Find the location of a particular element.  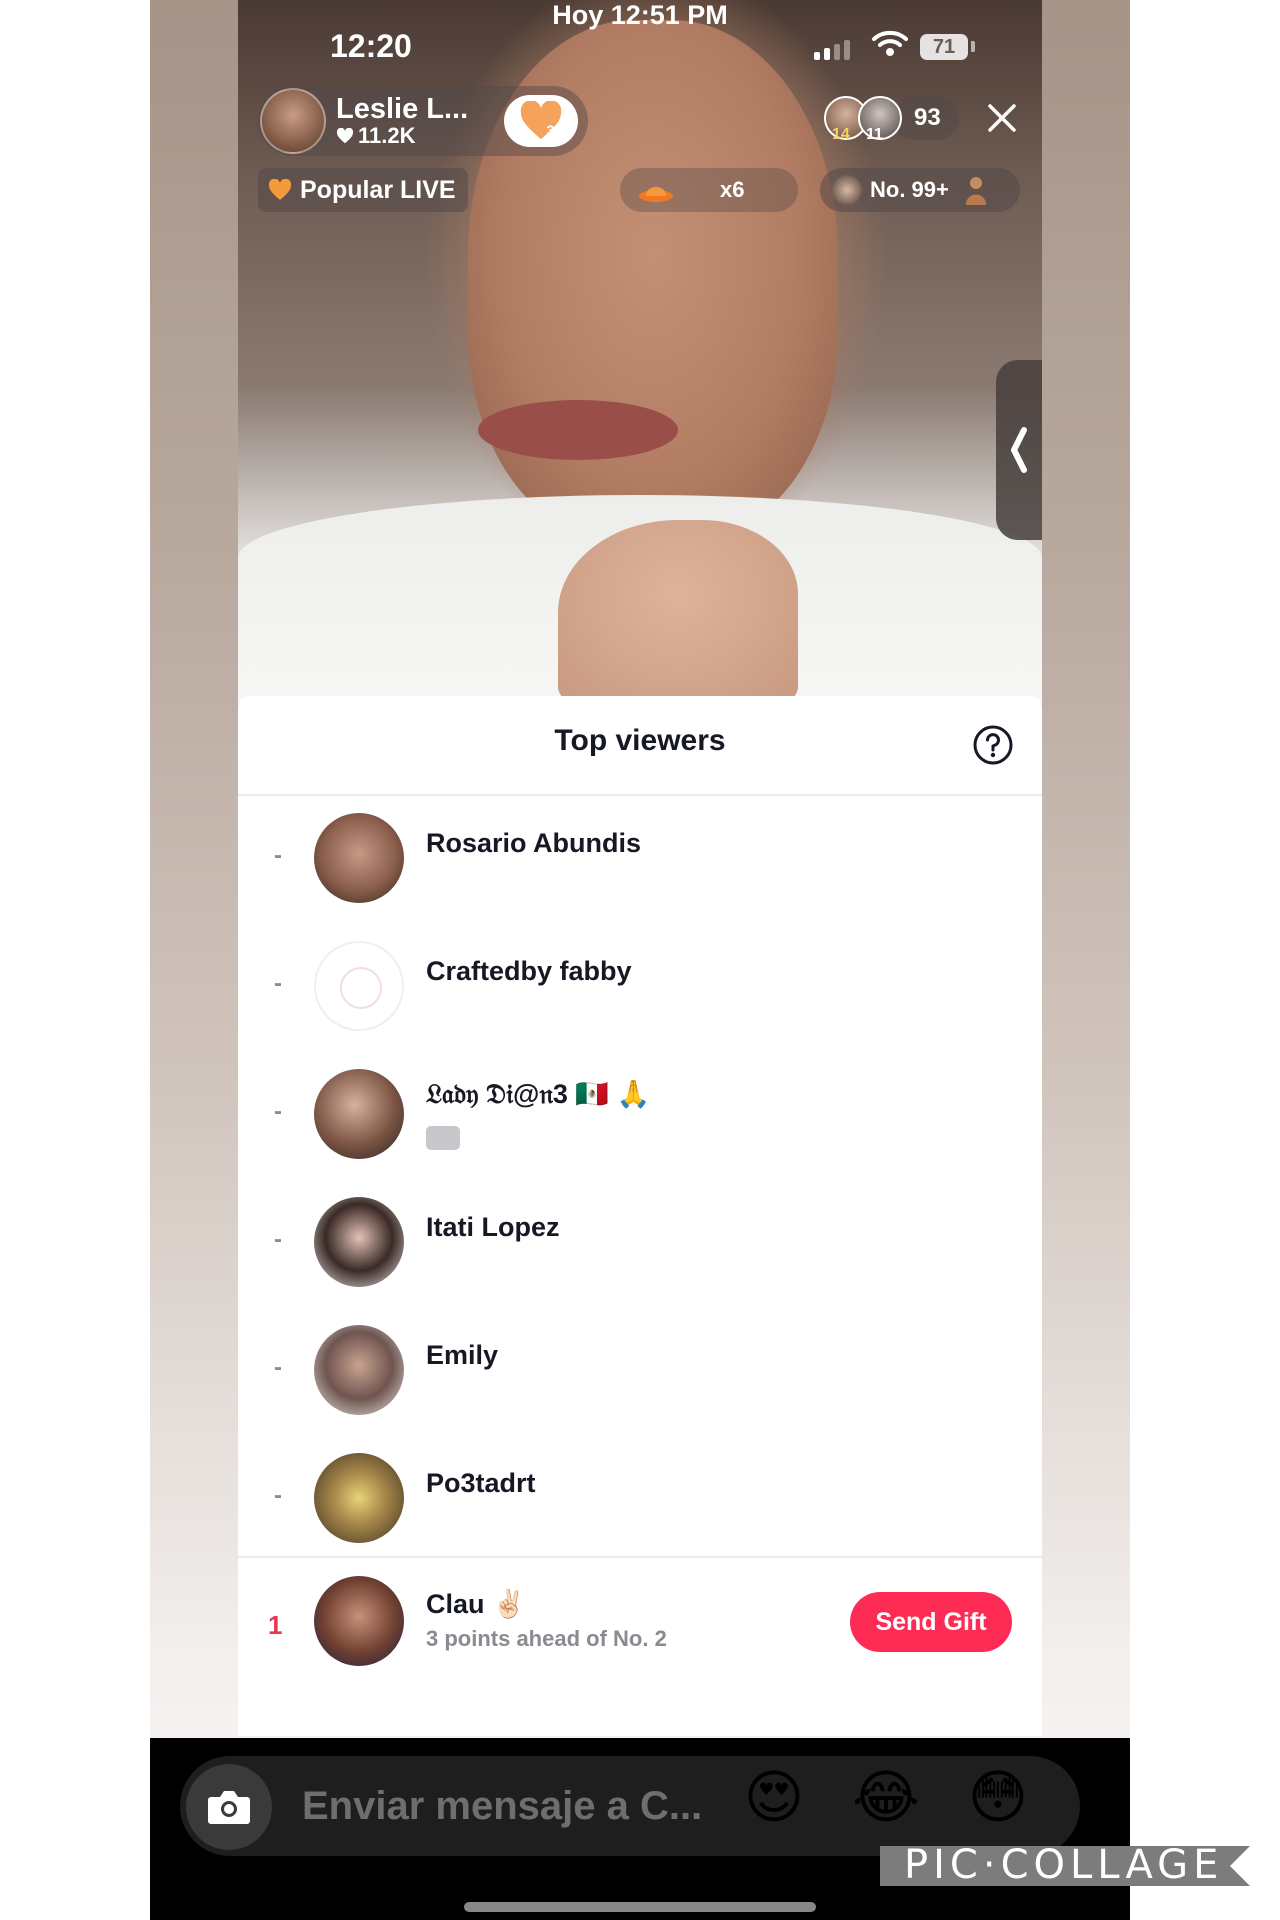

close-icon is located at coordinates (1002, 118).